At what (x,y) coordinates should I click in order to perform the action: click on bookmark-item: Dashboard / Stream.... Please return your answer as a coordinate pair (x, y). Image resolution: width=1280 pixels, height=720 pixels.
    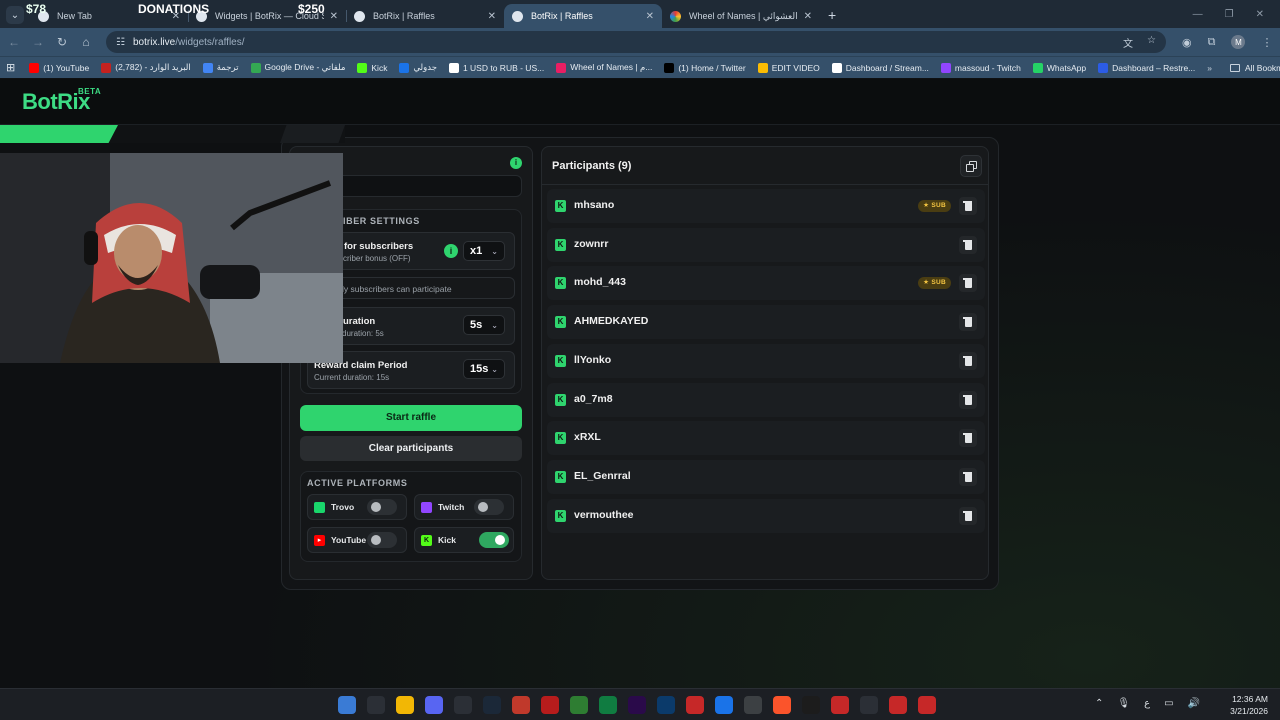
    Looking at the image, I should click on (880, 67).